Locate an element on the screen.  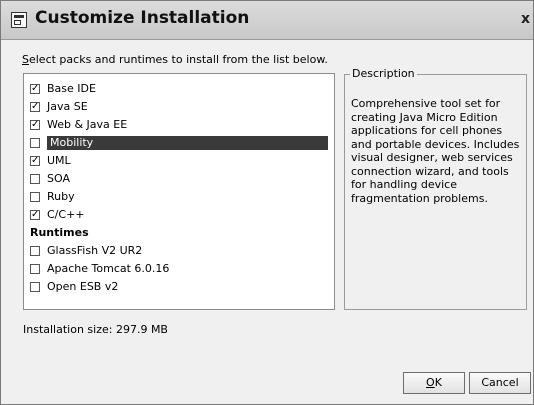
pack-item-c-cpp: ✓ C/C++ is located at coordinates (179, 215).